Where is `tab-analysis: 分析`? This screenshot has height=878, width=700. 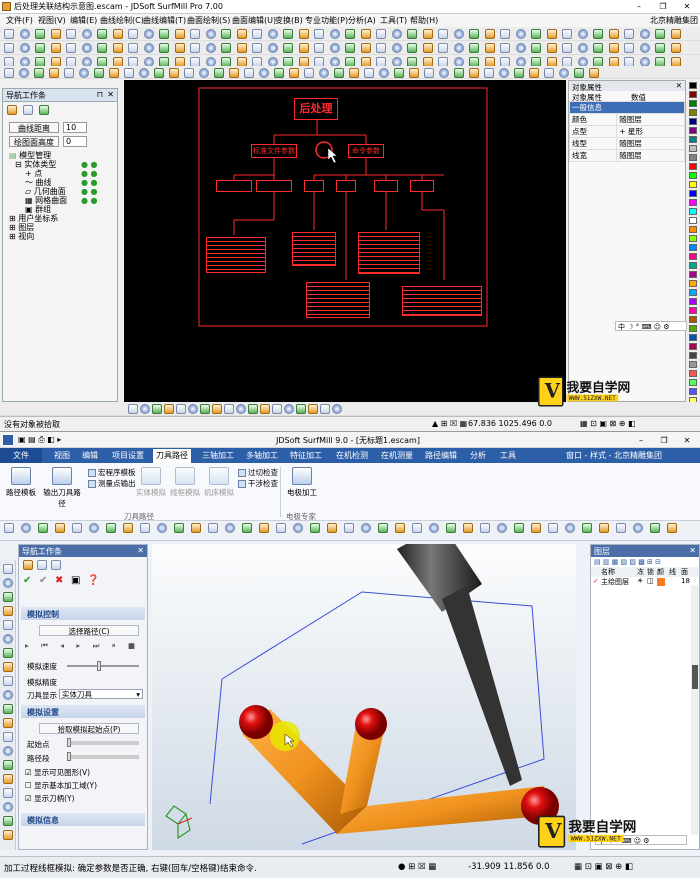 tab-analysis: 分析 is located at coordinates (478, 455).